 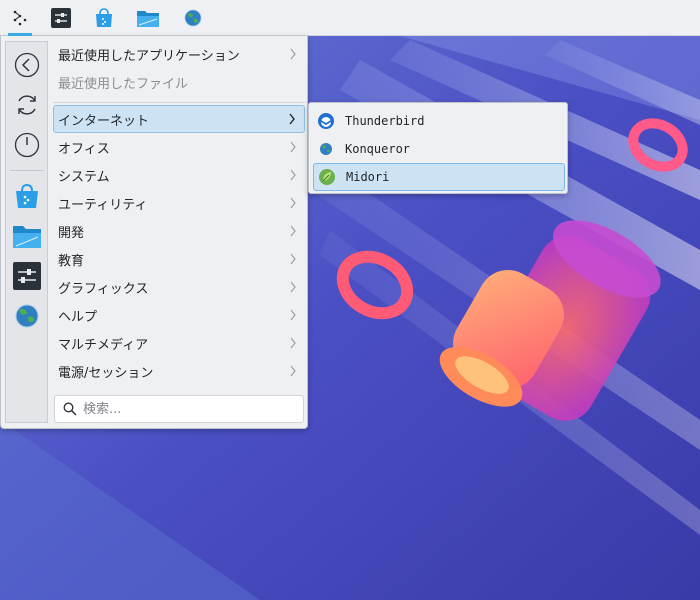 What do you see at coordinates (179, 102) in the screenshot?
I see `menu-divider` at bounding box center [179, 102].